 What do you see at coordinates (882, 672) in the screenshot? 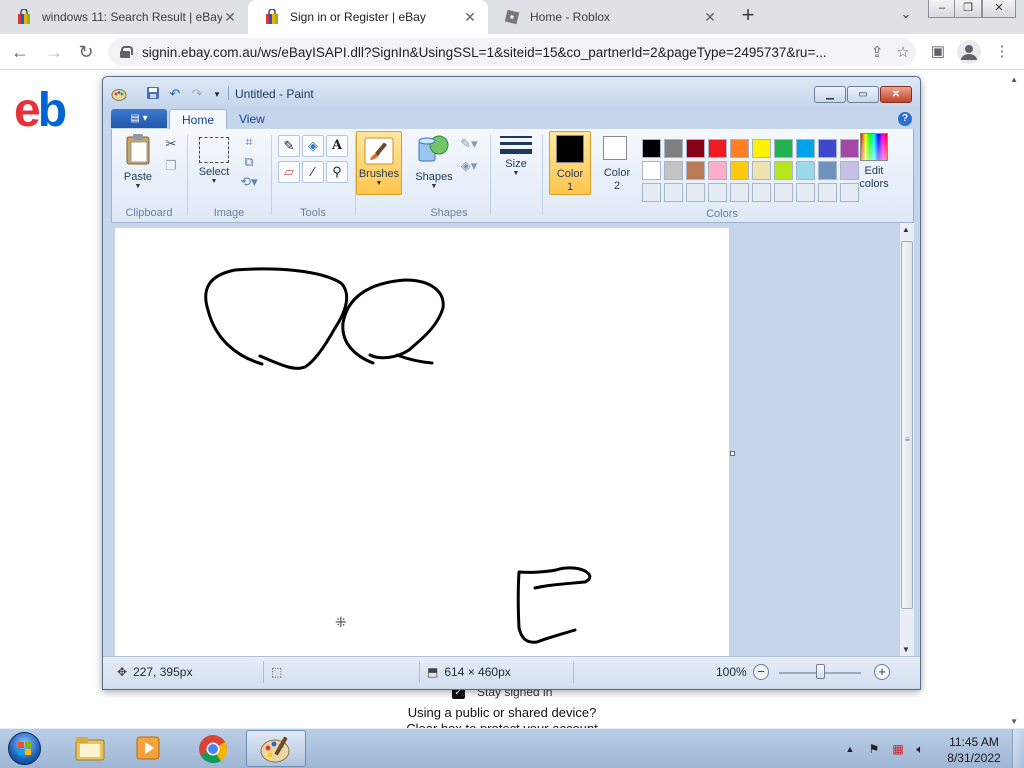
I see `zoom-in-button: +` at bounding box center [882, 672].